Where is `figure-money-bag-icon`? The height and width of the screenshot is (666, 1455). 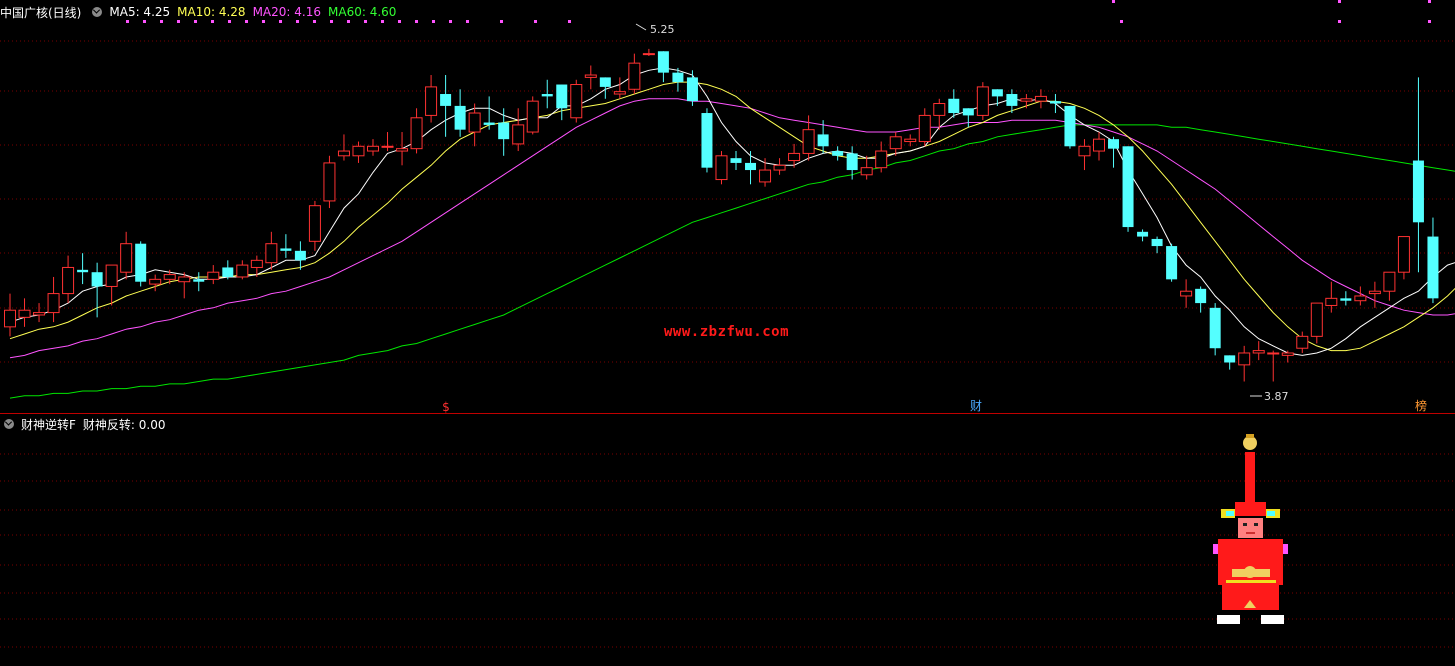
figure-money-bag-icon is located at coordinates (1250, 572).